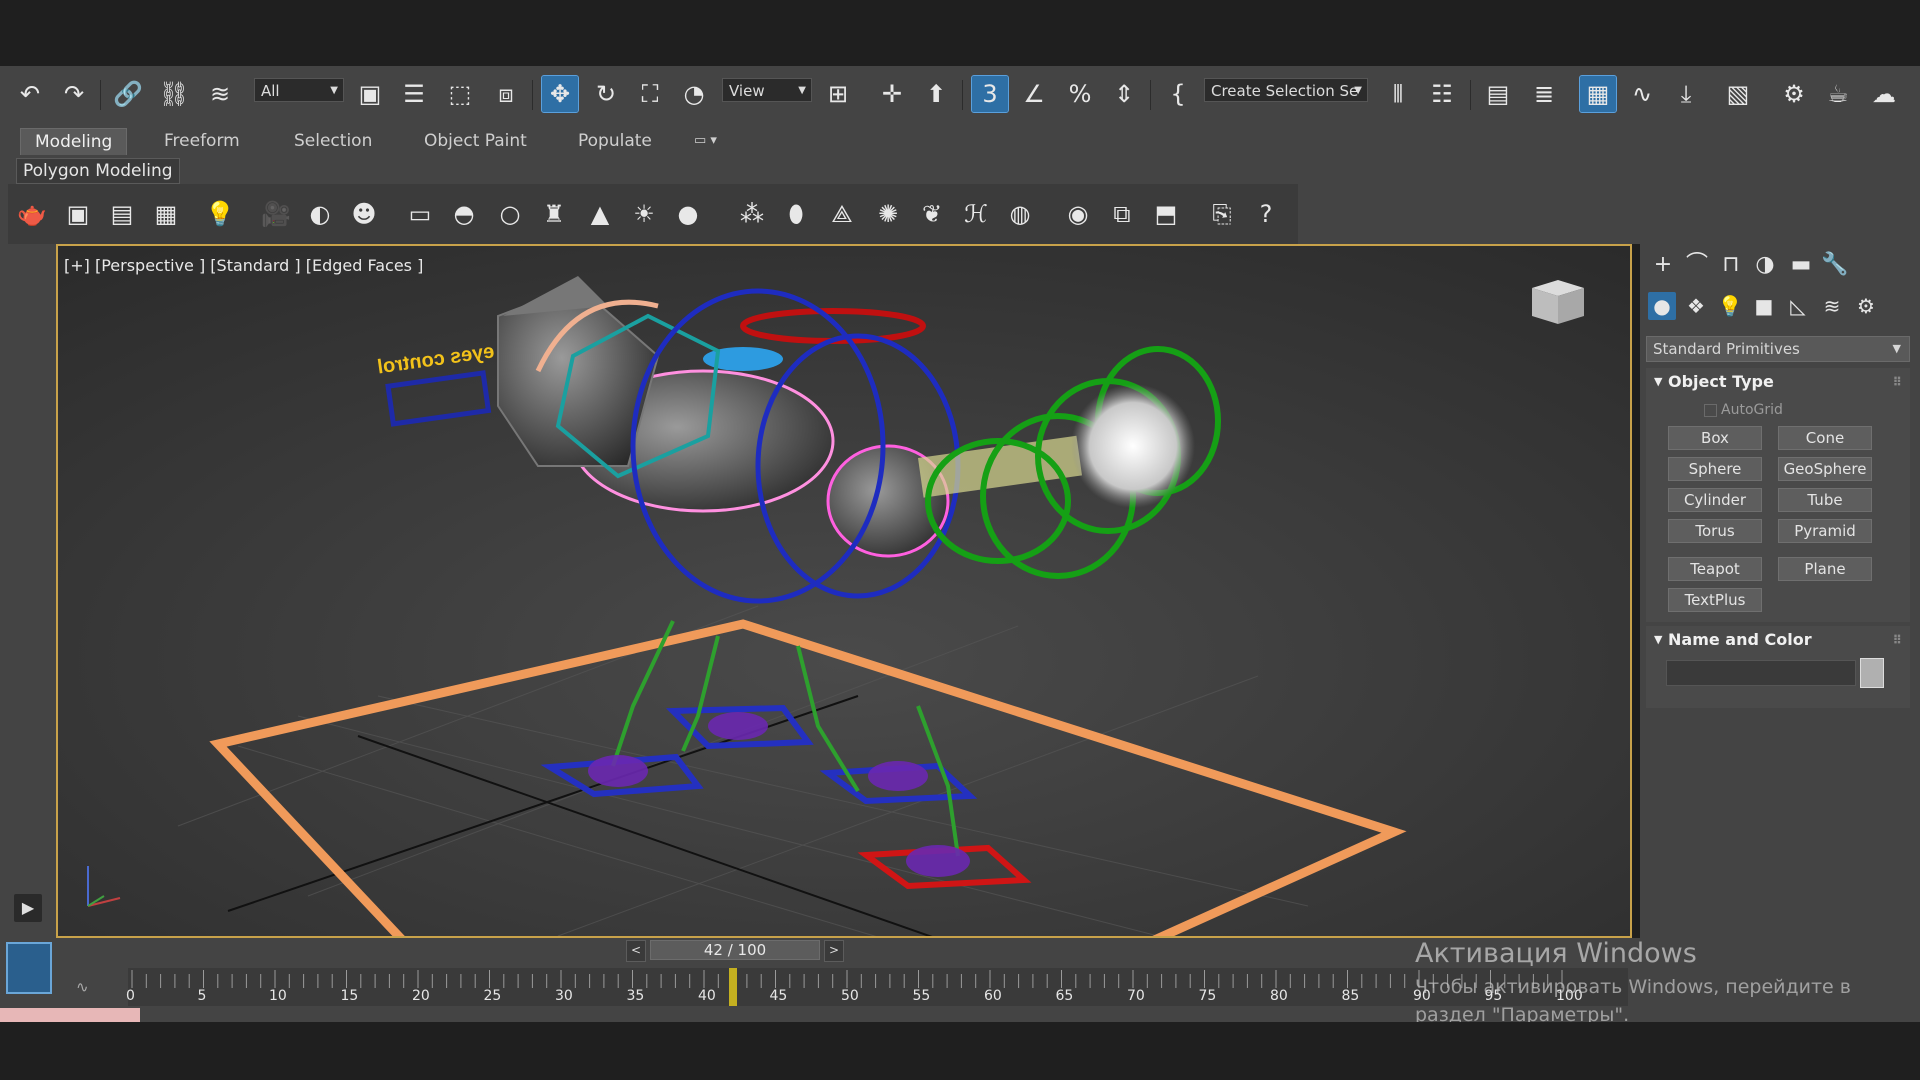 The height and width of the screenshot is (1080, 1920). I want to click on basket-icon: ♜, so click(554, 214).